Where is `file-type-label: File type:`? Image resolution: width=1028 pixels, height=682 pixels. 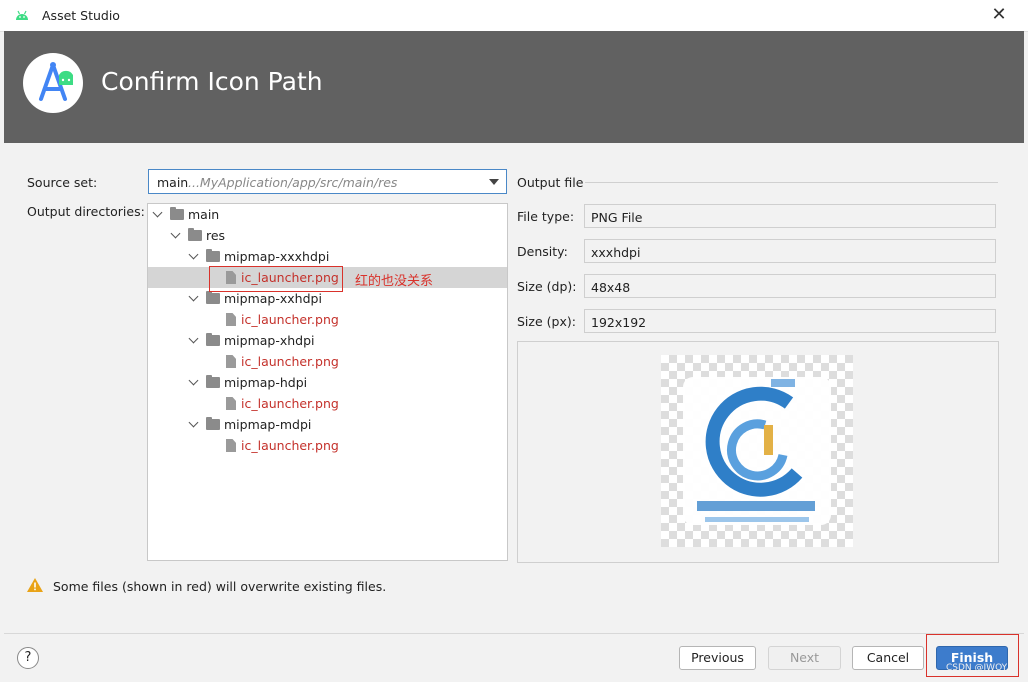 file-type-label: File type: is located at coordinates (546, 216).